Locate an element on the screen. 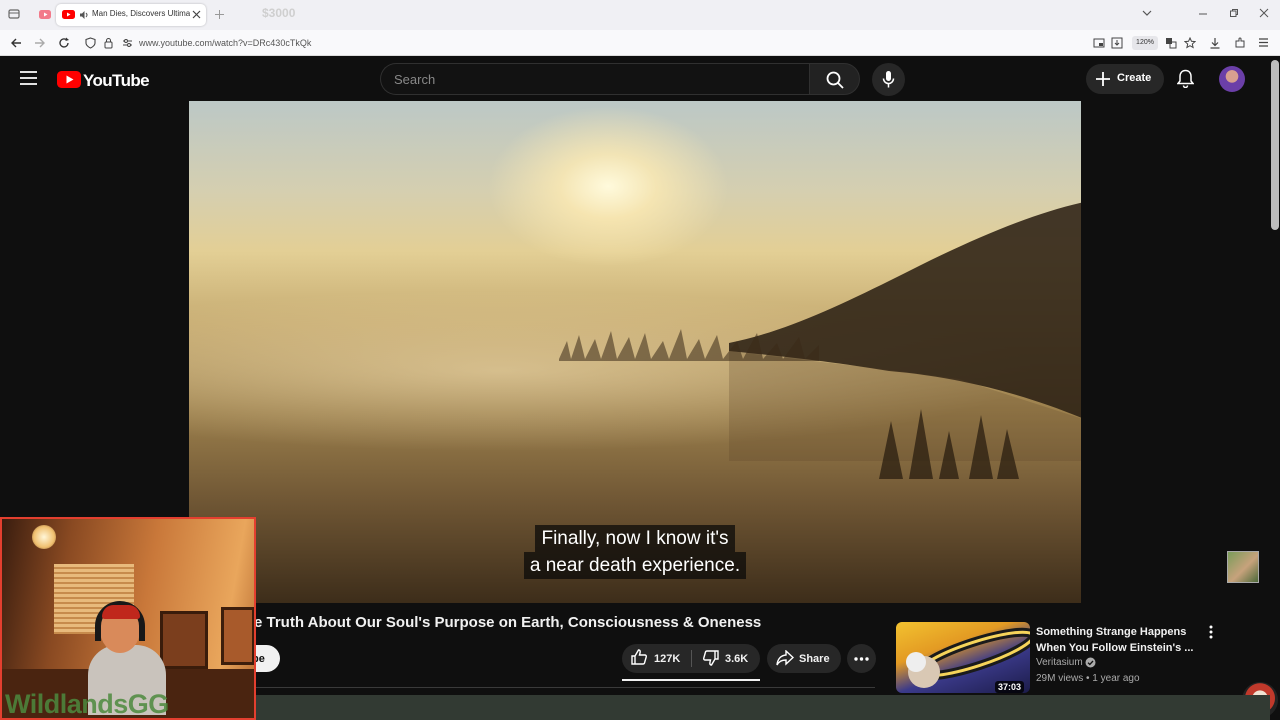 Image resolution: width=1280 pixels, height=720 pixels. minimize-icon is located at coordinates (1203, 13).